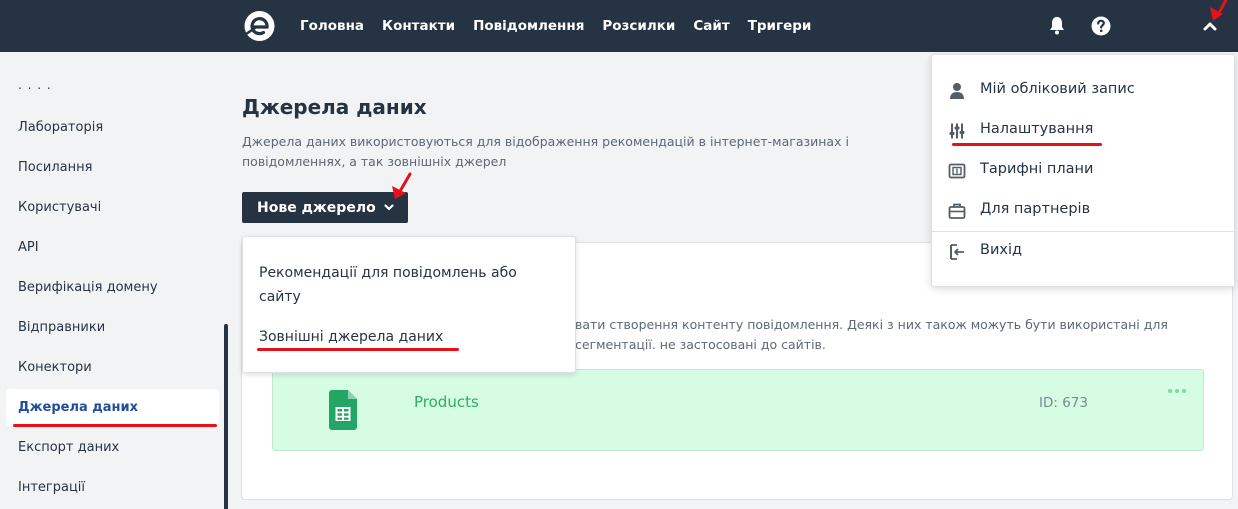 This screenshot has width=1238, height=509. Describe the element at coordinates (638, 26) in the screenshot. I see `nav-campaigns: Розсилки` at that location.